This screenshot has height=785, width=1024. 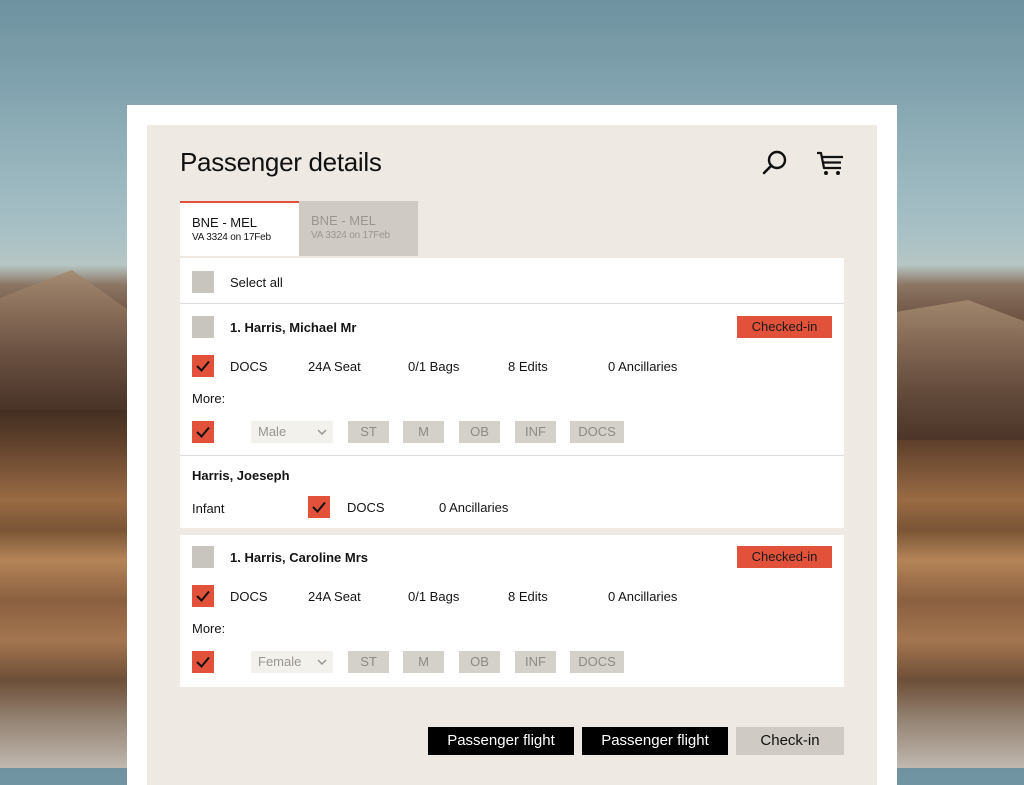 I want to click on tab-flight-2: BNE - MEL VA 3324 on 17Feb, so click(x=358, y=228).